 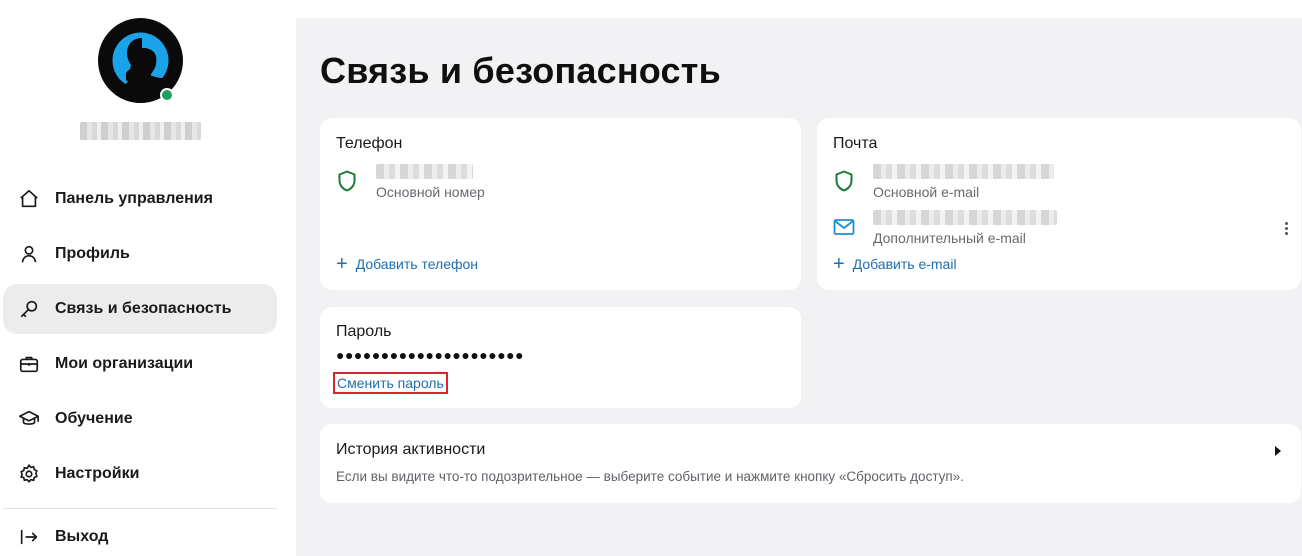 What do you see at coordinates (963, 171) in the screenshot?
I see `primary-email-blurred` at bounding box center [963, 171].